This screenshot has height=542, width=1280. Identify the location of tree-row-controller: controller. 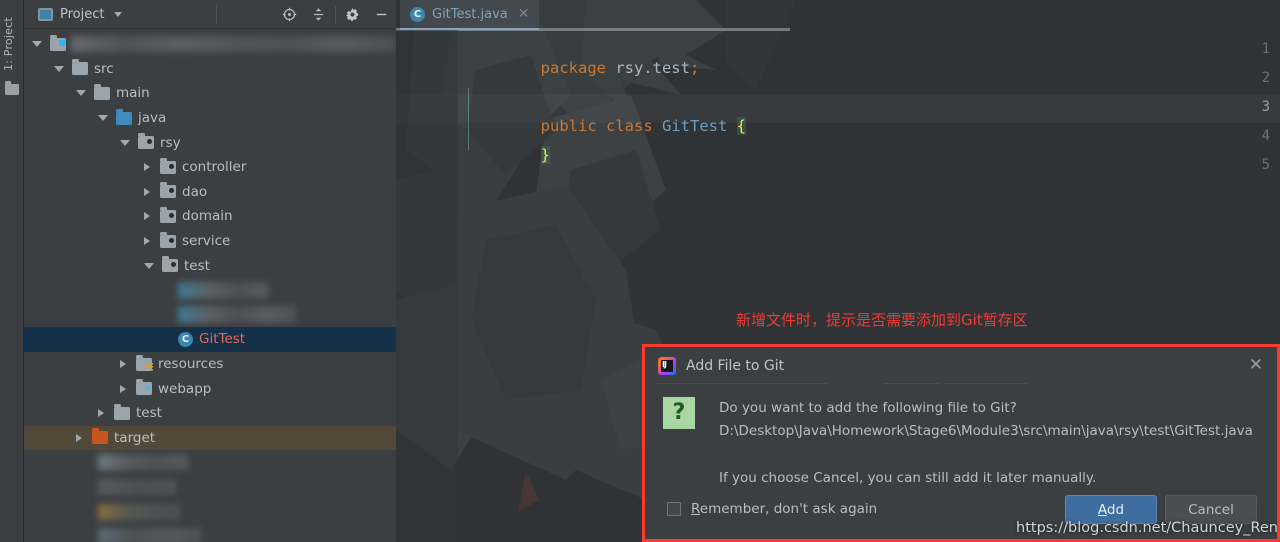
(210, 167).